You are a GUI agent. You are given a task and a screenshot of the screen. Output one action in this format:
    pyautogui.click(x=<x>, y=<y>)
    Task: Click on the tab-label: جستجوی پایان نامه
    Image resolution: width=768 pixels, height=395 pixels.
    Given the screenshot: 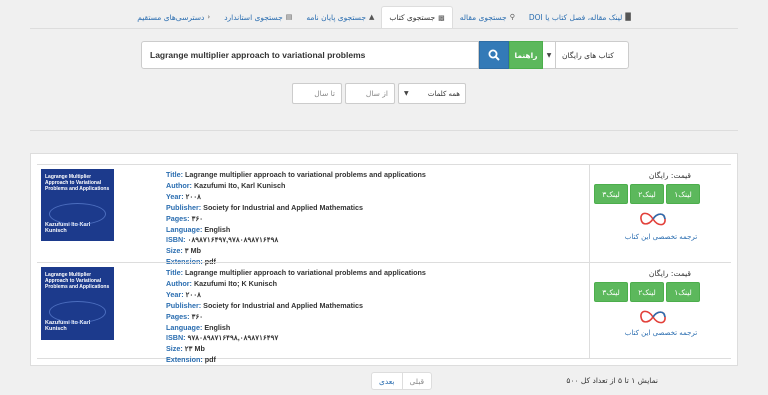 What is the action you would take?
    pyautogui.click(x=336, y=17)
    